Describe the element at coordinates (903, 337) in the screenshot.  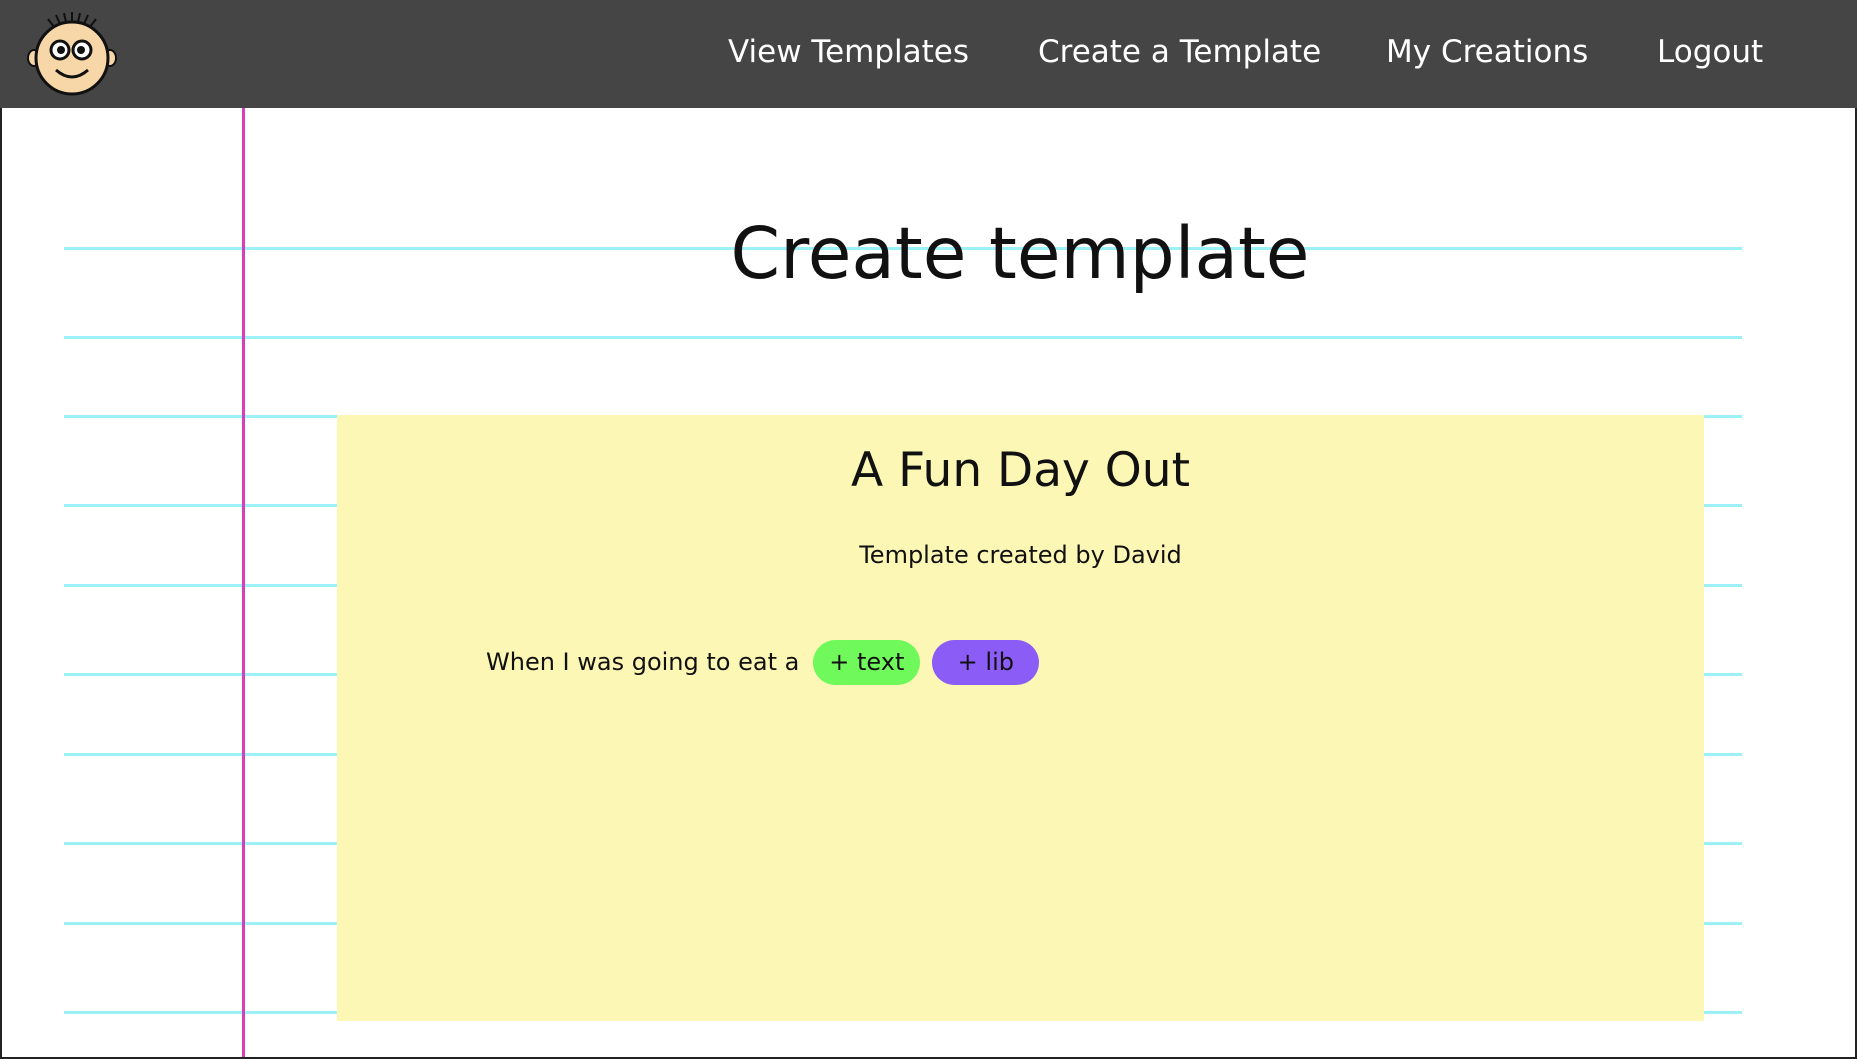
I see `ruled-line` at that location.